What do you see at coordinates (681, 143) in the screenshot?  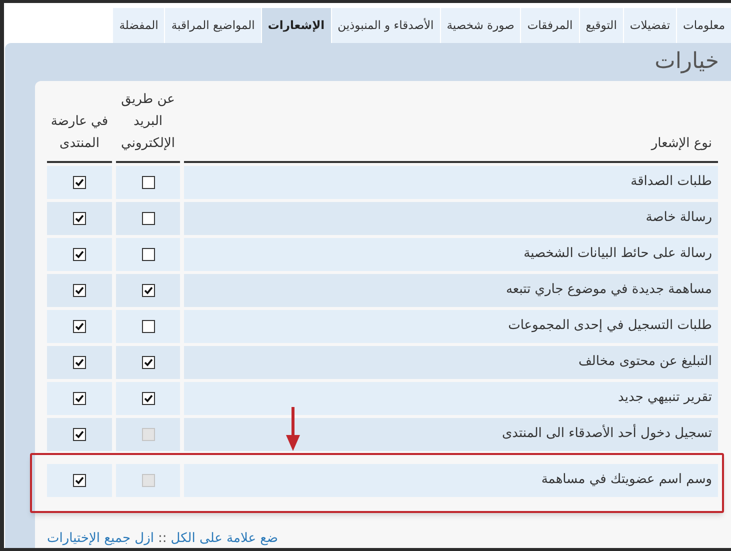 I see `column-header: نوع الإشعار` at bounding box center [681, 143].